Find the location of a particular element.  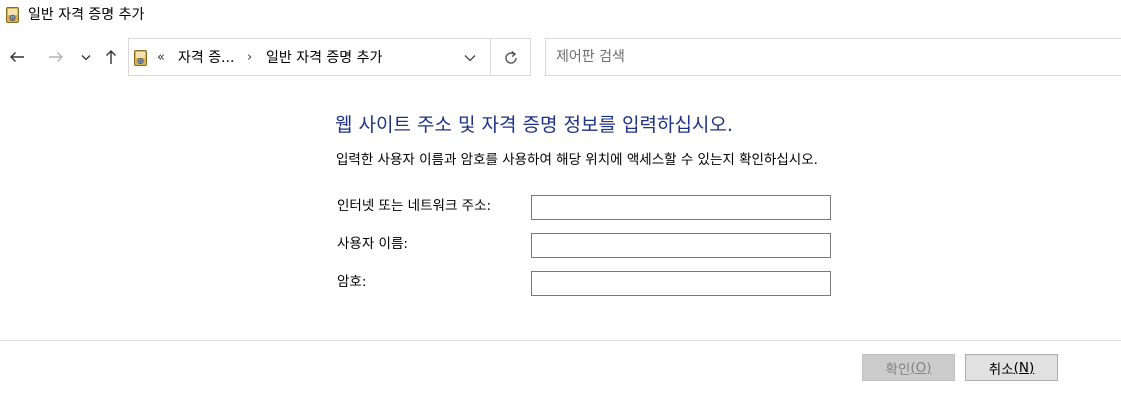

arrow-right-icon is located at coordinates (56, 57).